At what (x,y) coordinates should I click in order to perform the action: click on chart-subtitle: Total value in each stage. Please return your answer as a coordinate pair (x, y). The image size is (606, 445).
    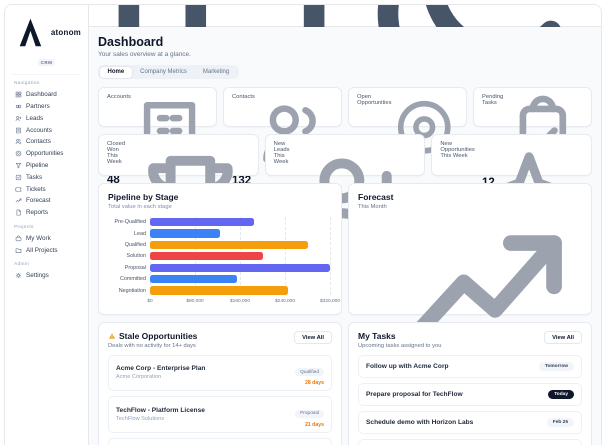
    Looking at the image, I should click on (140, 206).